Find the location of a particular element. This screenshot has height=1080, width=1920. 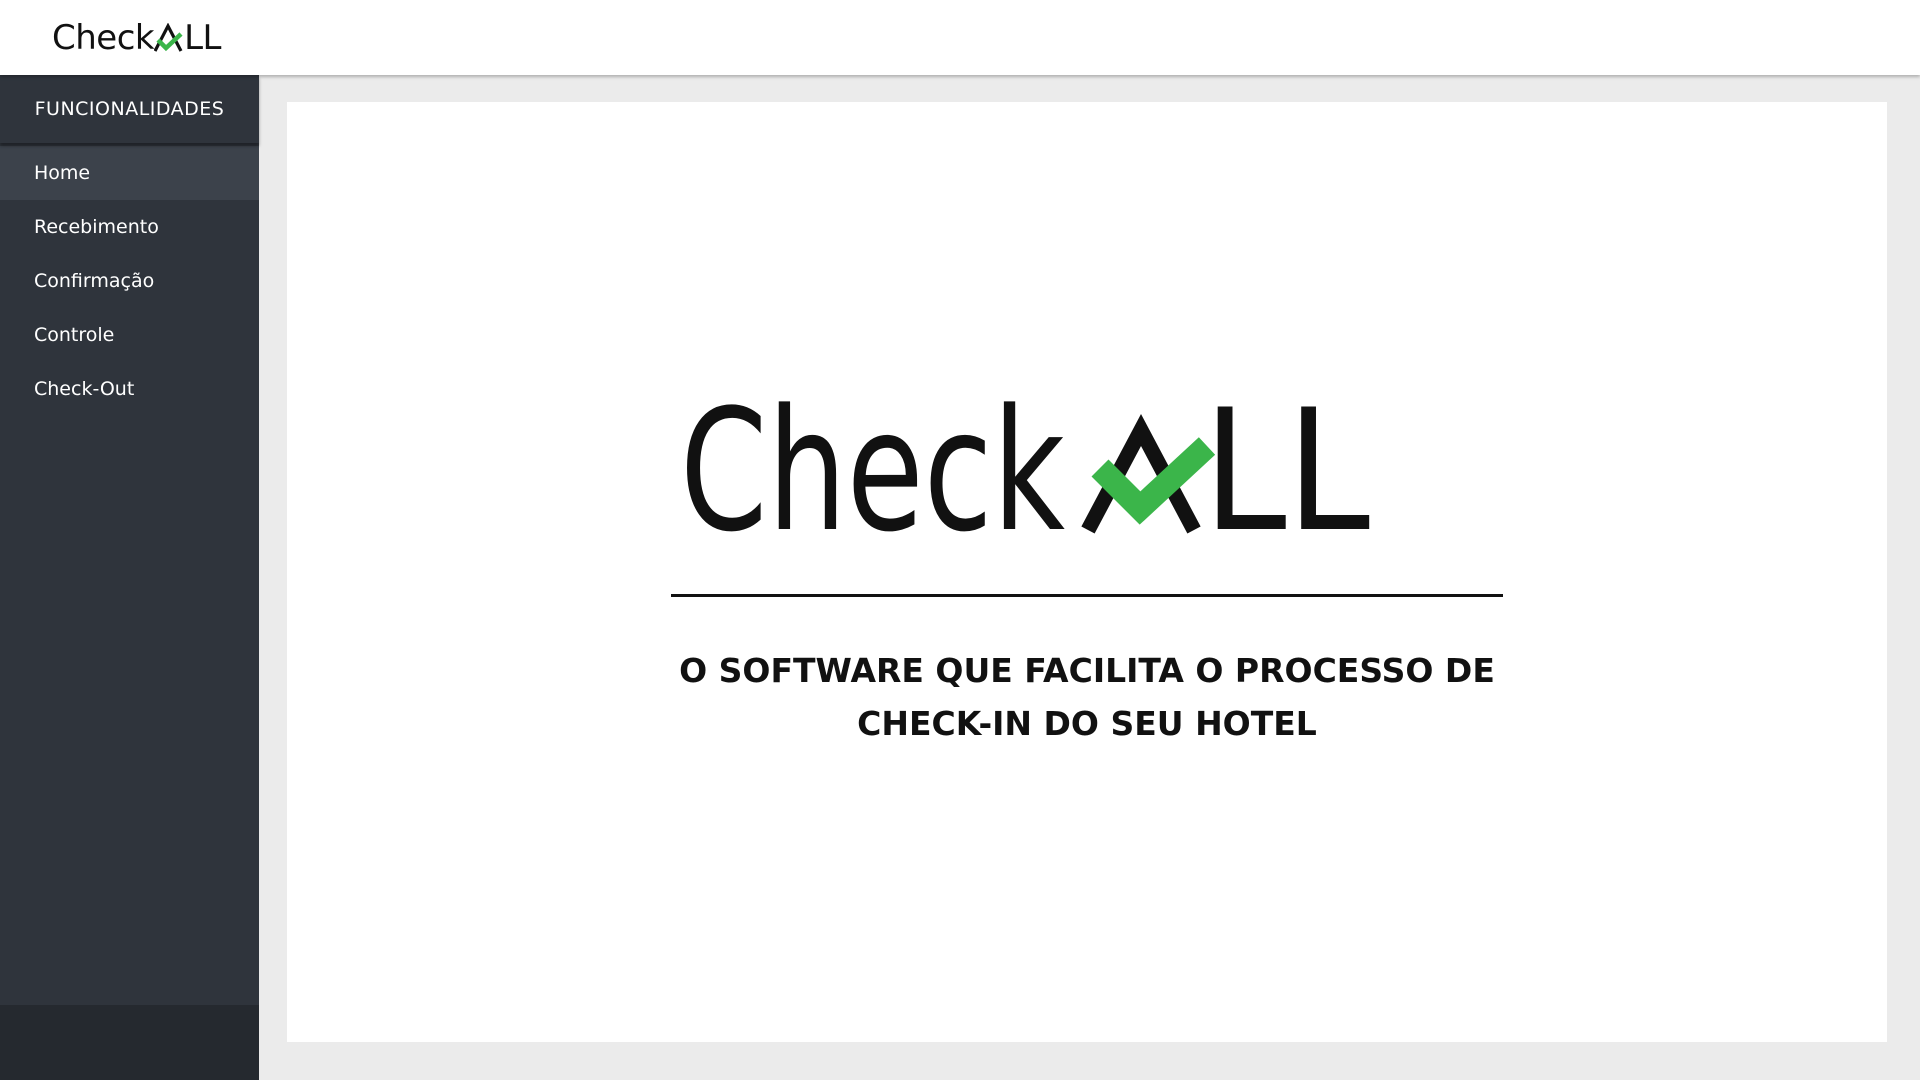

sidebar-item-controle: Controle is located at coordinates (129, 335).